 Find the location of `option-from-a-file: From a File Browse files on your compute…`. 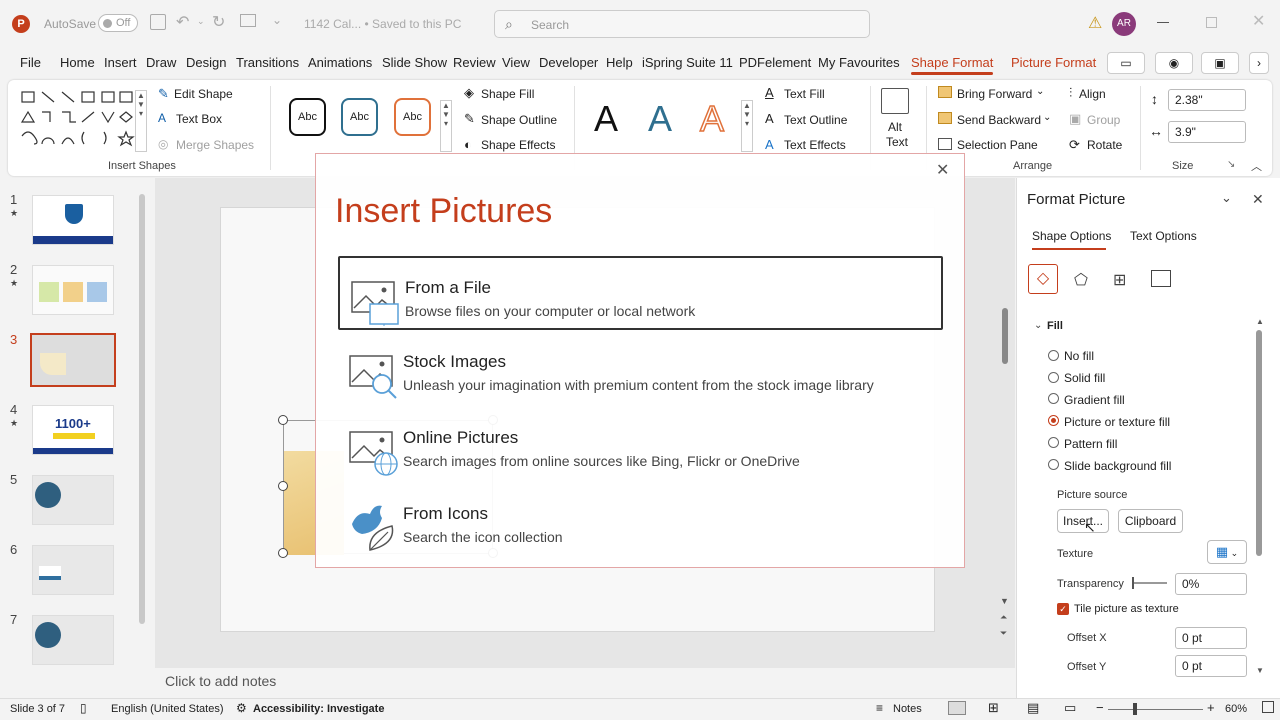

option-from-a-file: From a File Browse files on your compute… is located at coordinates (640, 293).